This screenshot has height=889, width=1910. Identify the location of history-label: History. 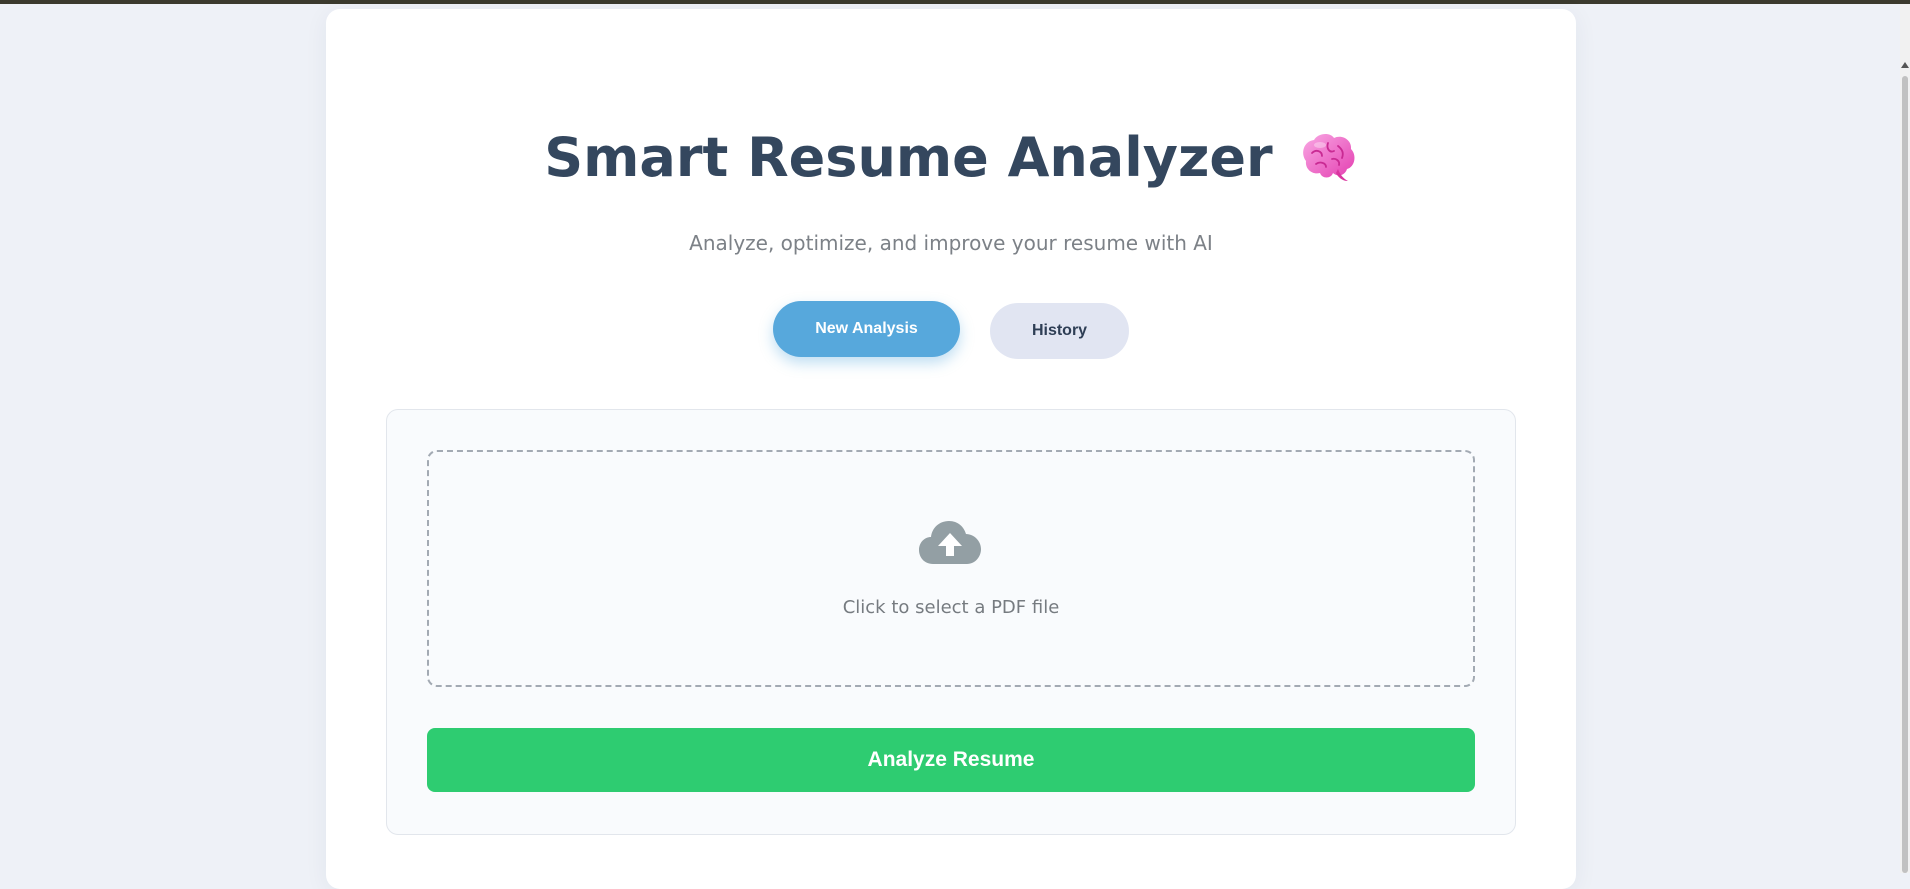
(1059, 330).